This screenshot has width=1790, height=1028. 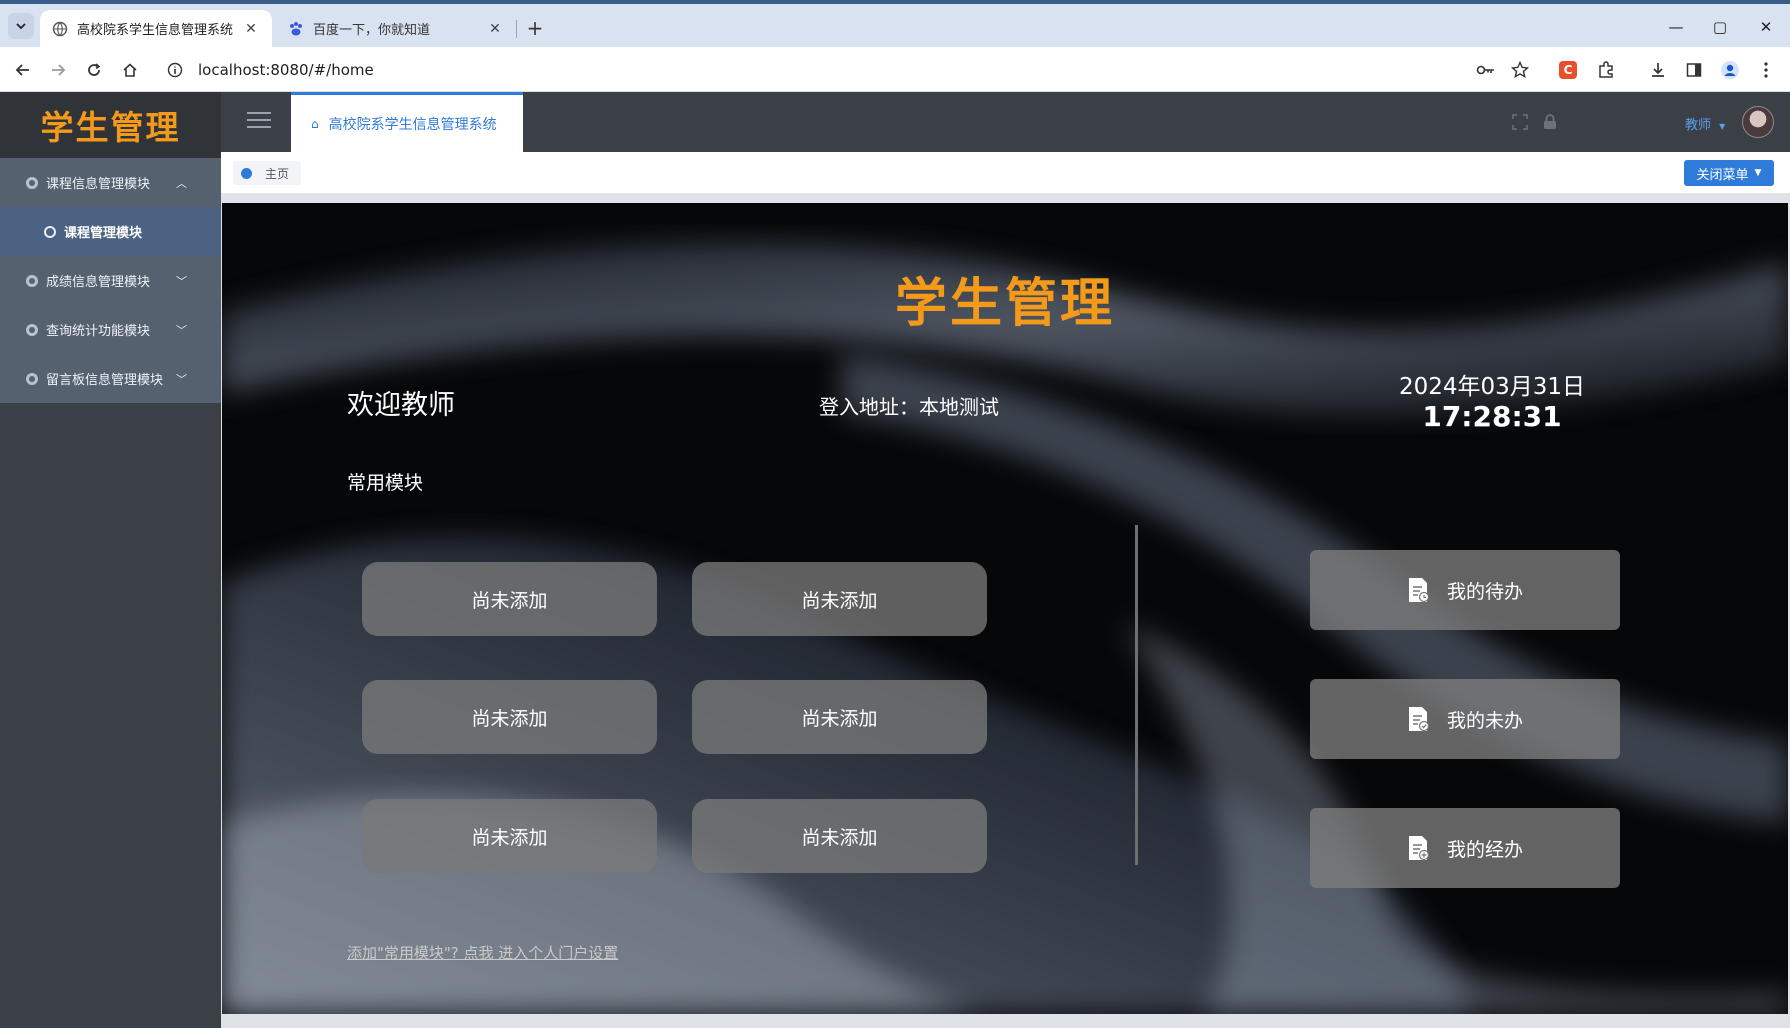 I want to click on forward-button, so click(x=58, y=70).